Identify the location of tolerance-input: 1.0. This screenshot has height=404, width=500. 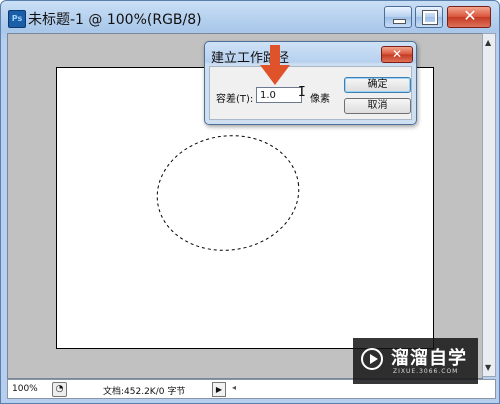
(279, 95).